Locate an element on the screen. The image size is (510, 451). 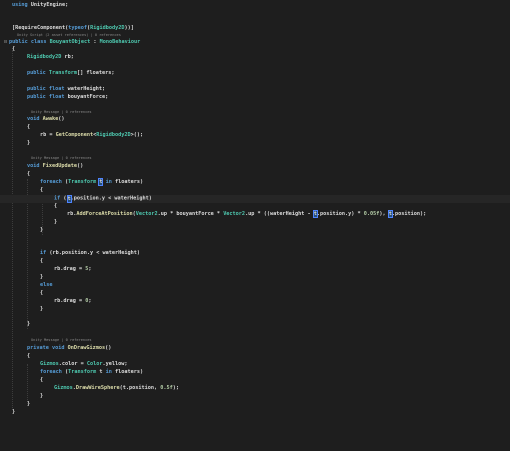
call-end: ); is located at coordinates (175, 388).